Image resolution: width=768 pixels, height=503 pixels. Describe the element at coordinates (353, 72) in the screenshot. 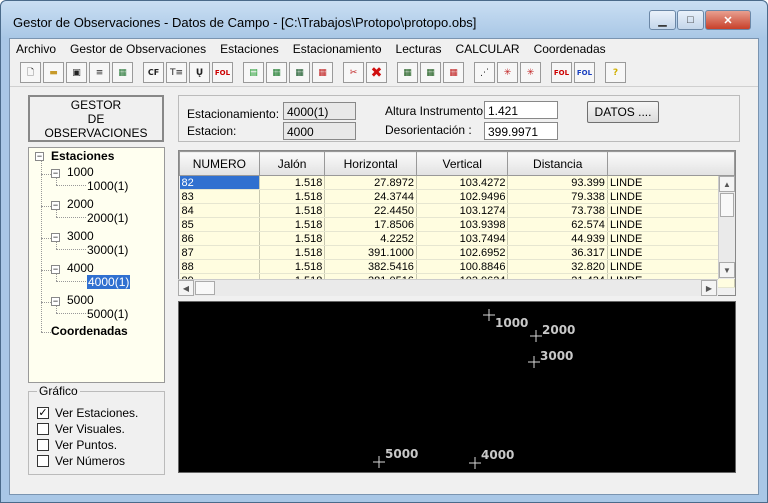

I see `compass-button: ✂` at that location.